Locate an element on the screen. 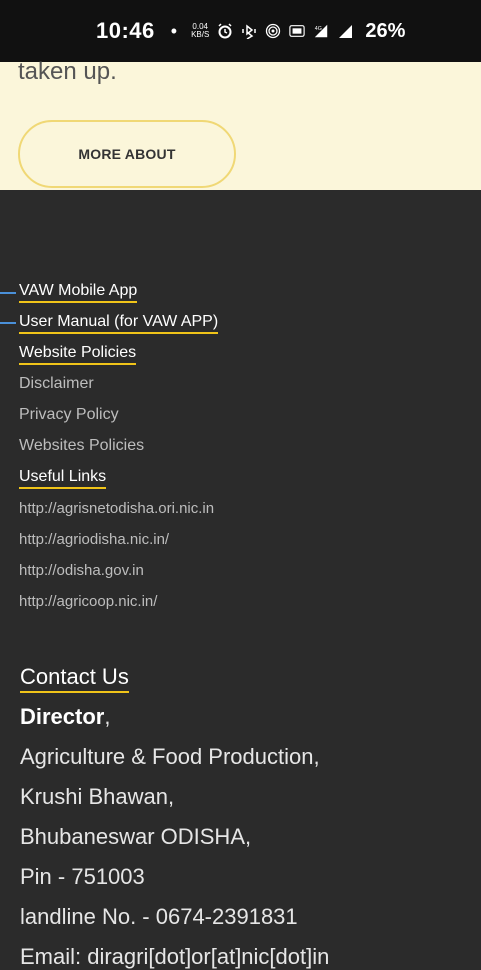  battery-percent: 26% is located at coordinates (385, 30).